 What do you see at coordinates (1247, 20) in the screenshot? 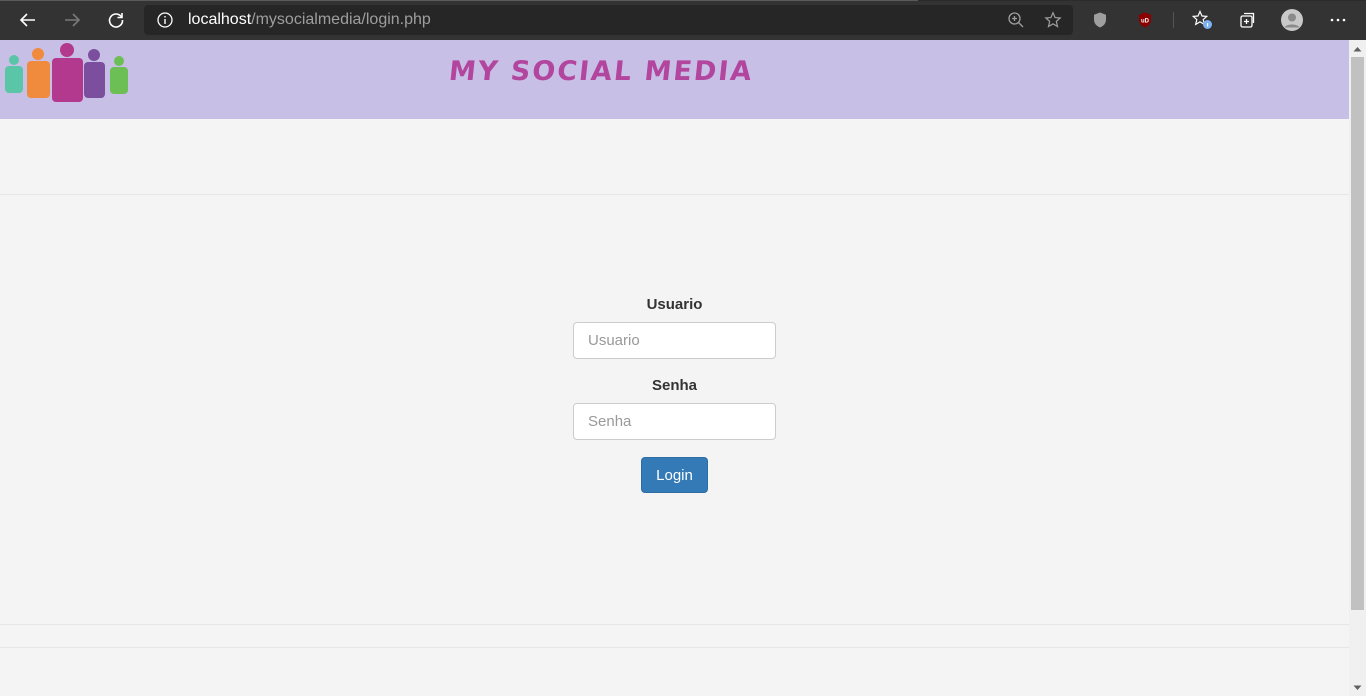
I see `collections-icon` at bounding box center [1247, 20].